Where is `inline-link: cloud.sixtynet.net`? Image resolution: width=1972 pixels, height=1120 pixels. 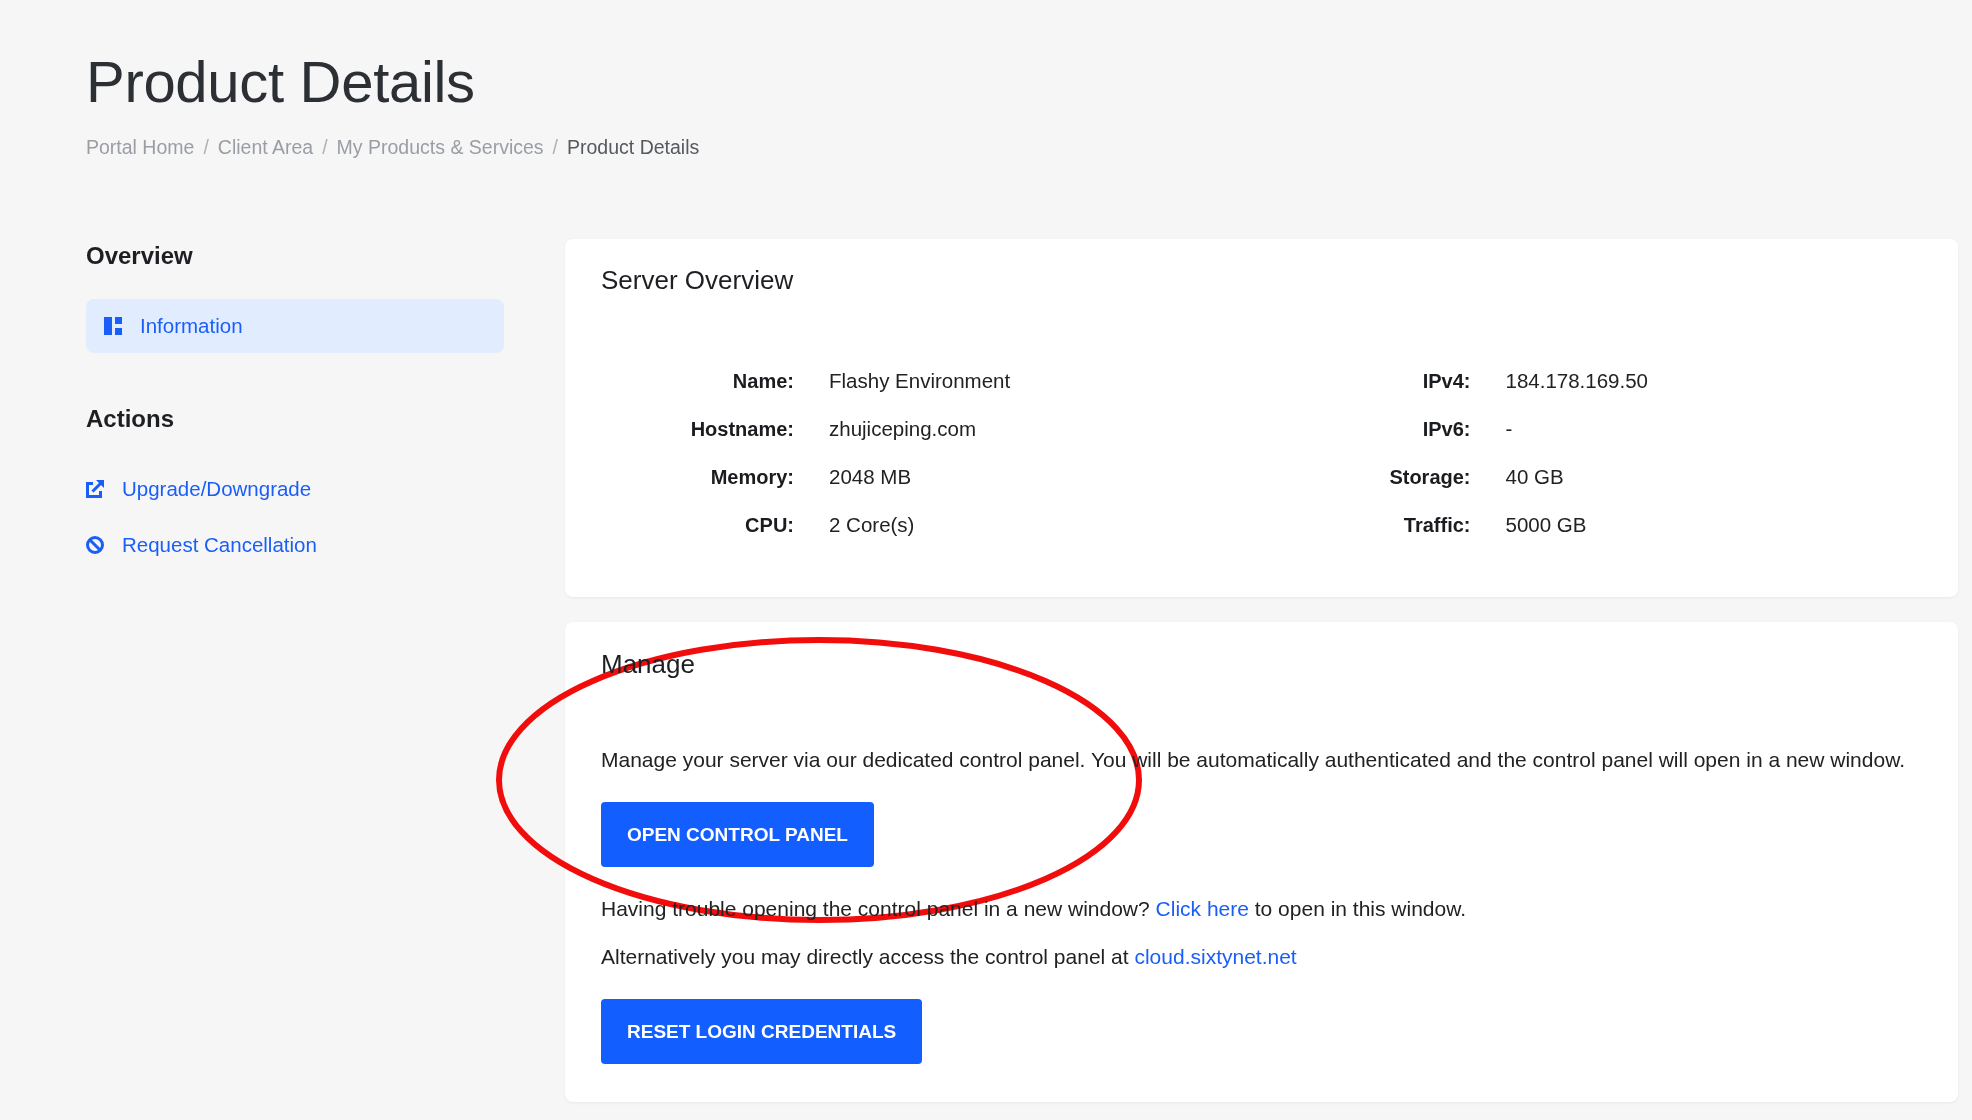
inline-link: cloud.sixtynet.net is located at coordinates (1215, 956).